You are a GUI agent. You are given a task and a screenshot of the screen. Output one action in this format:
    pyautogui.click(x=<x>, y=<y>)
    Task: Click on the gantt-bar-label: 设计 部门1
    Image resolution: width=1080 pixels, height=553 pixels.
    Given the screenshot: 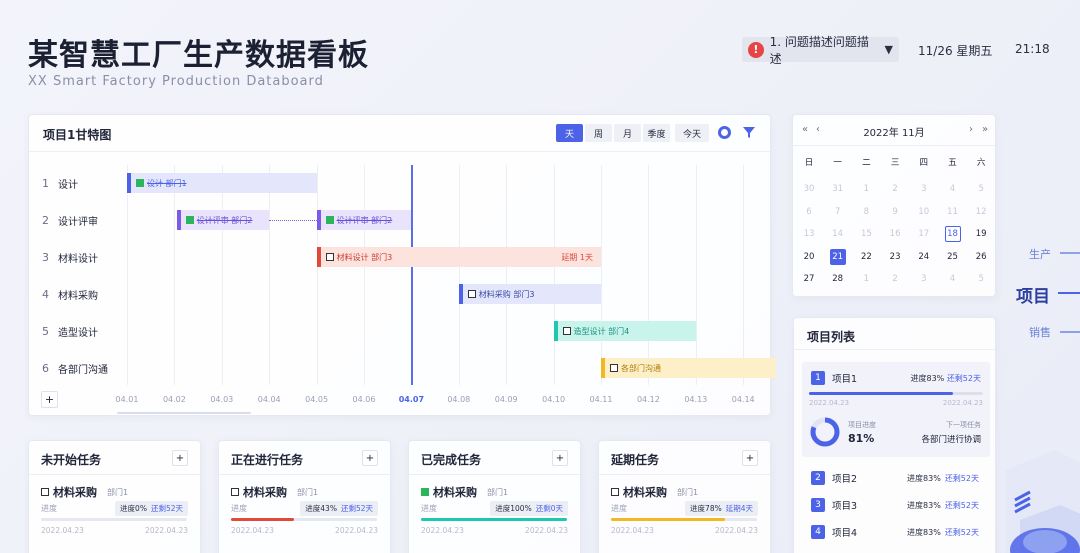 What is the action you would take?
    pyautogui.click(x=167, y=183)
    